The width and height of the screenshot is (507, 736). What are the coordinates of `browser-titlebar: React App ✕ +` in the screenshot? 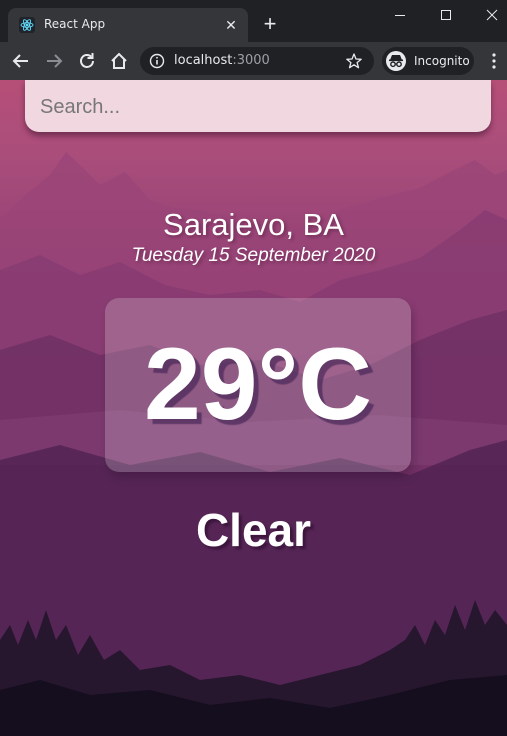 It's located at (253, 21).